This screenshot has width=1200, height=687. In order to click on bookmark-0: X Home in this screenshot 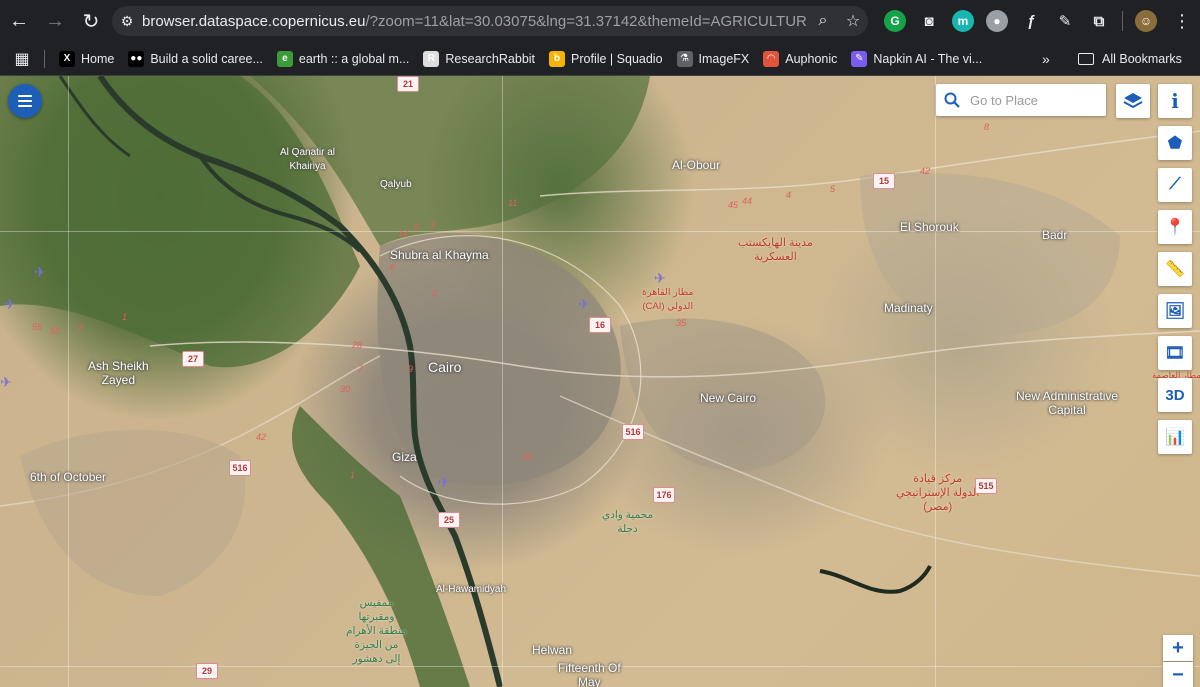, I will do `click(86, 58)`.